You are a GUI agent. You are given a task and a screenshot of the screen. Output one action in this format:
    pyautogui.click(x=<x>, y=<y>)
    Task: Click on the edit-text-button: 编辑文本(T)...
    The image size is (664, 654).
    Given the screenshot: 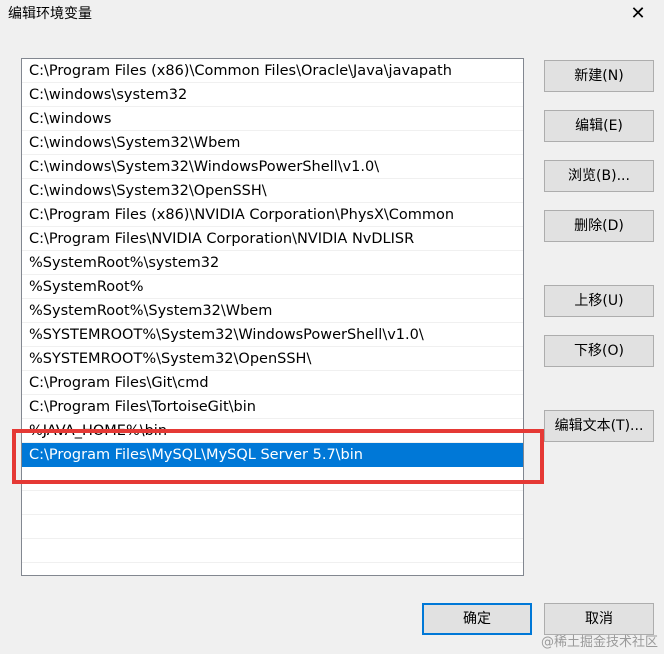 What is the action you would take?
    pyautogui.click(x=599, y=426)
    